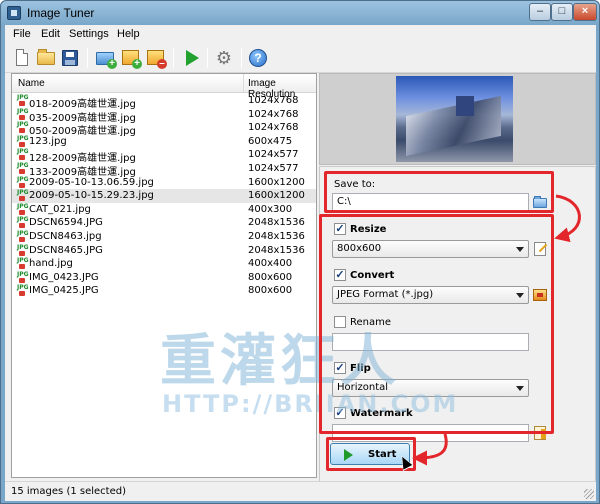 The image size is (600, 504). I want to click on open-button, so click(46, 58).